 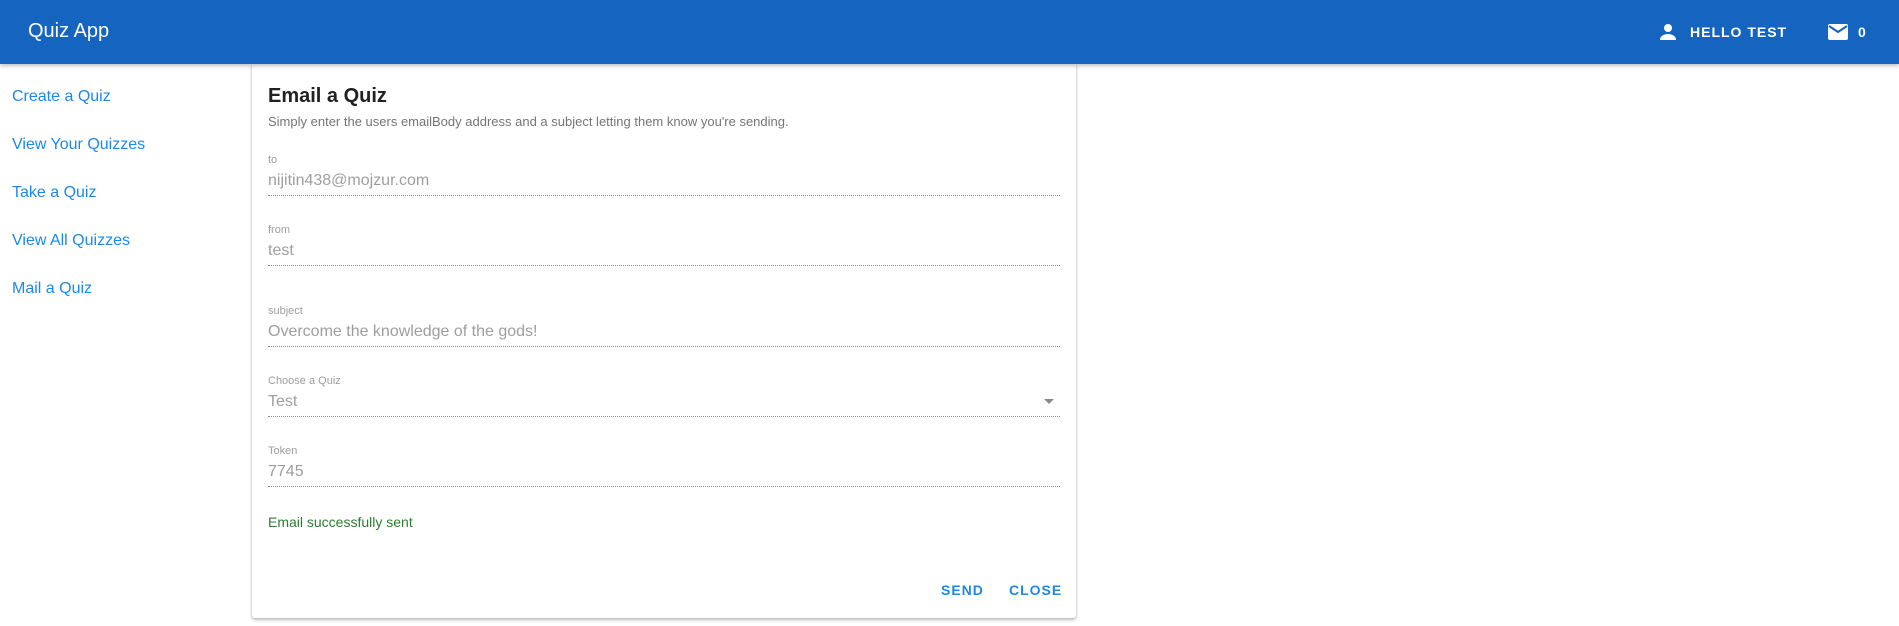 What do you see at coordinates (283, 401) in the screenshot?
I see `quiz-select-value: Test` at bounding box center [283, 401].